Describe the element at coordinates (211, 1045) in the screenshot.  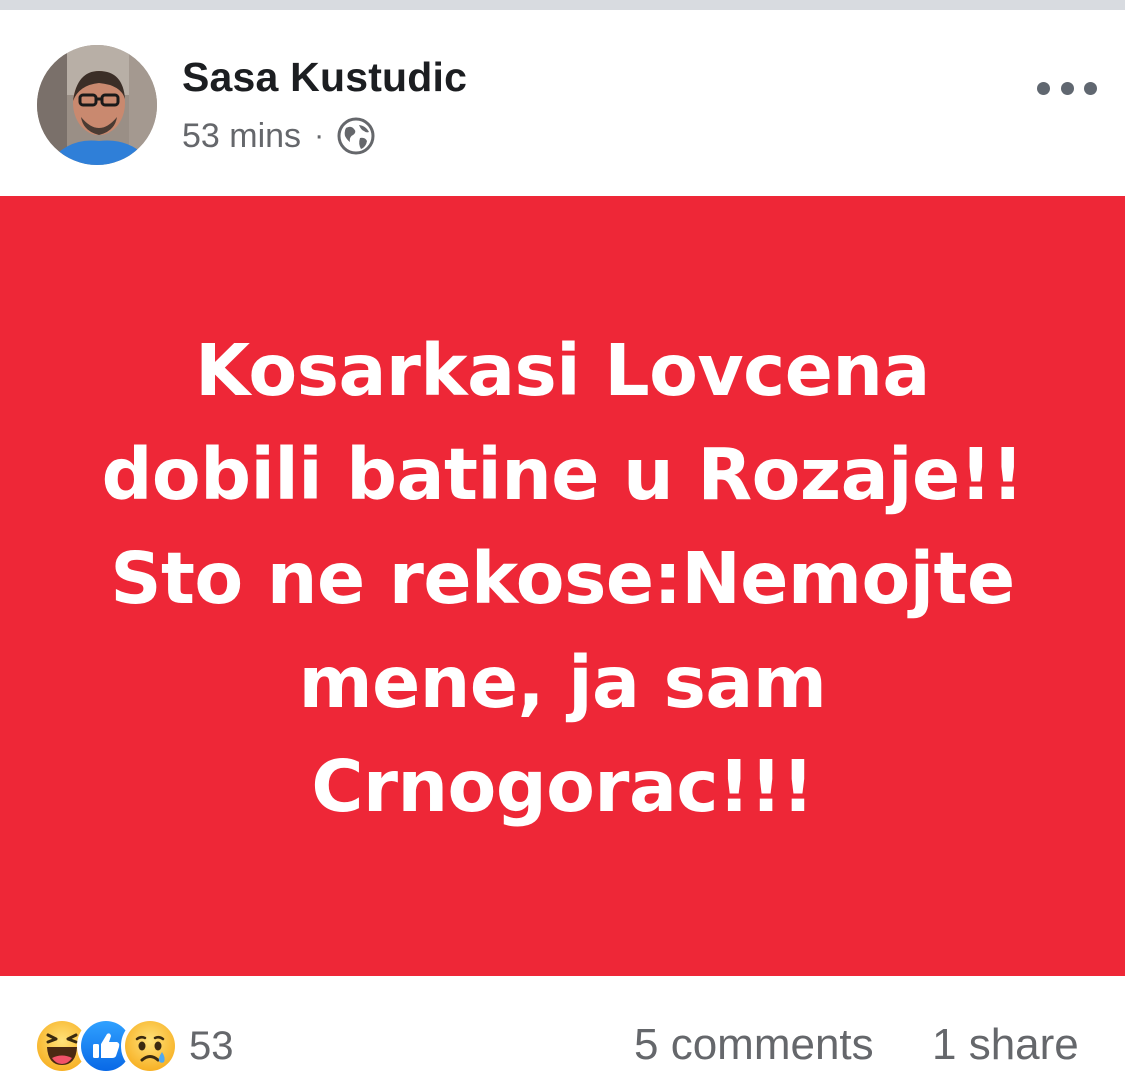
I see `reaction-count: 53` at that location.